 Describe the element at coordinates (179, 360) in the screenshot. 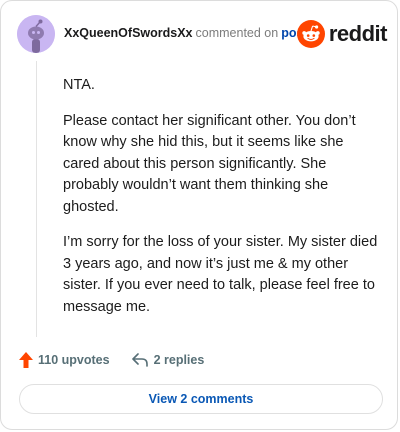

I see `replies-count: 2 replies` at that location.